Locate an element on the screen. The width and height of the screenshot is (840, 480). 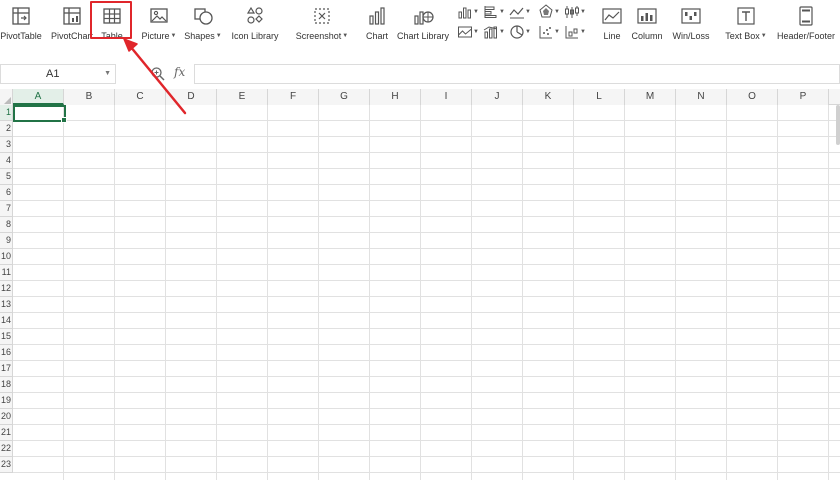
sparkline-column-button: Column is located at coordinates (647, 22).